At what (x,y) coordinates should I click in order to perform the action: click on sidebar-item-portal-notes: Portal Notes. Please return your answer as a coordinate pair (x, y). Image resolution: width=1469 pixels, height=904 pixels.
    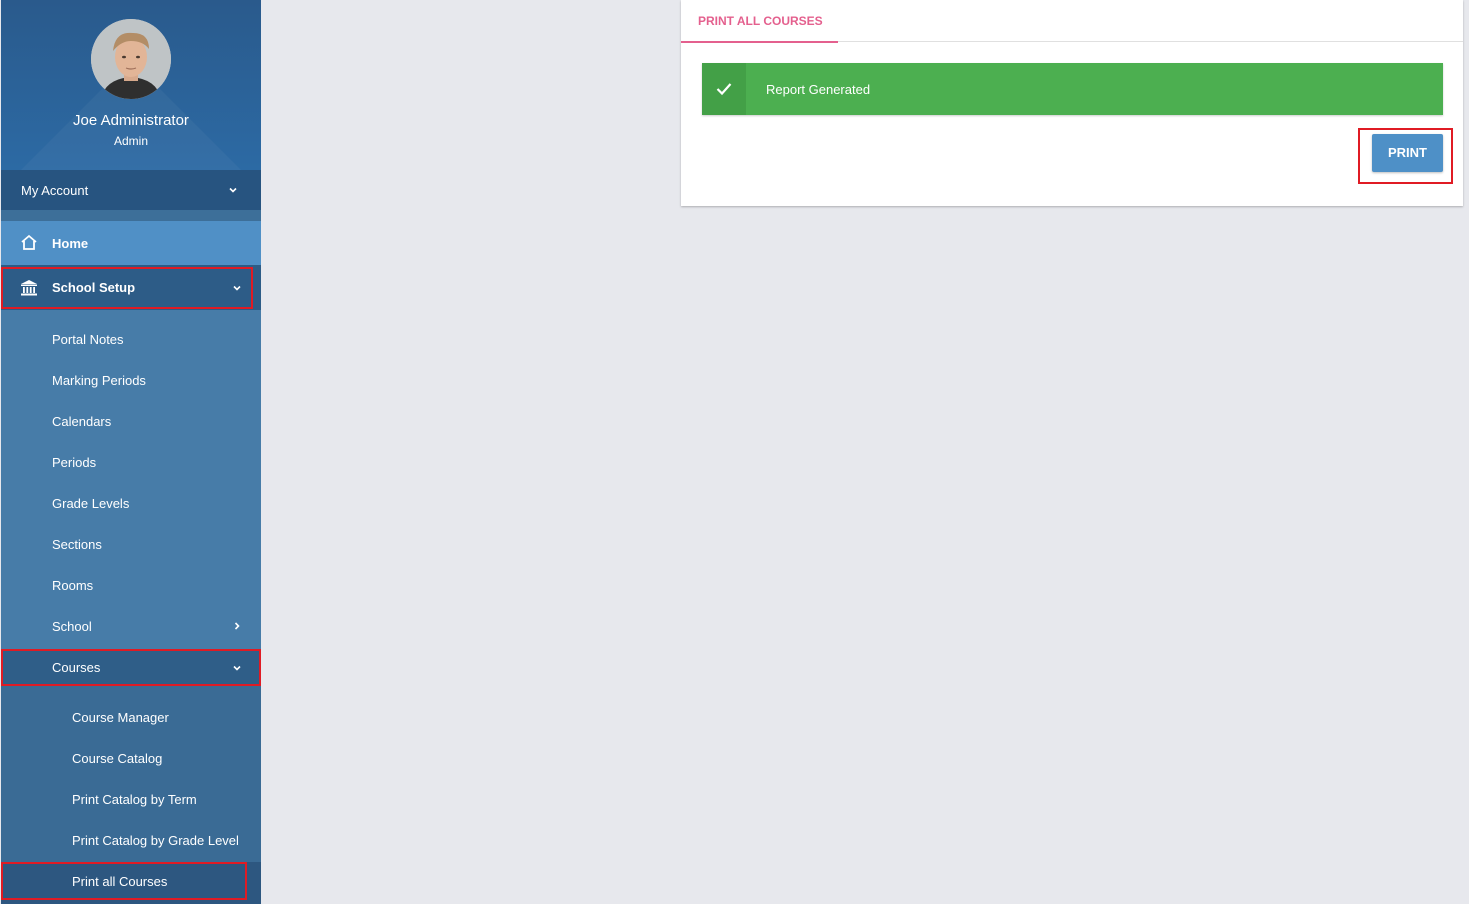
    Looking at the image, I should click on (88, 339).